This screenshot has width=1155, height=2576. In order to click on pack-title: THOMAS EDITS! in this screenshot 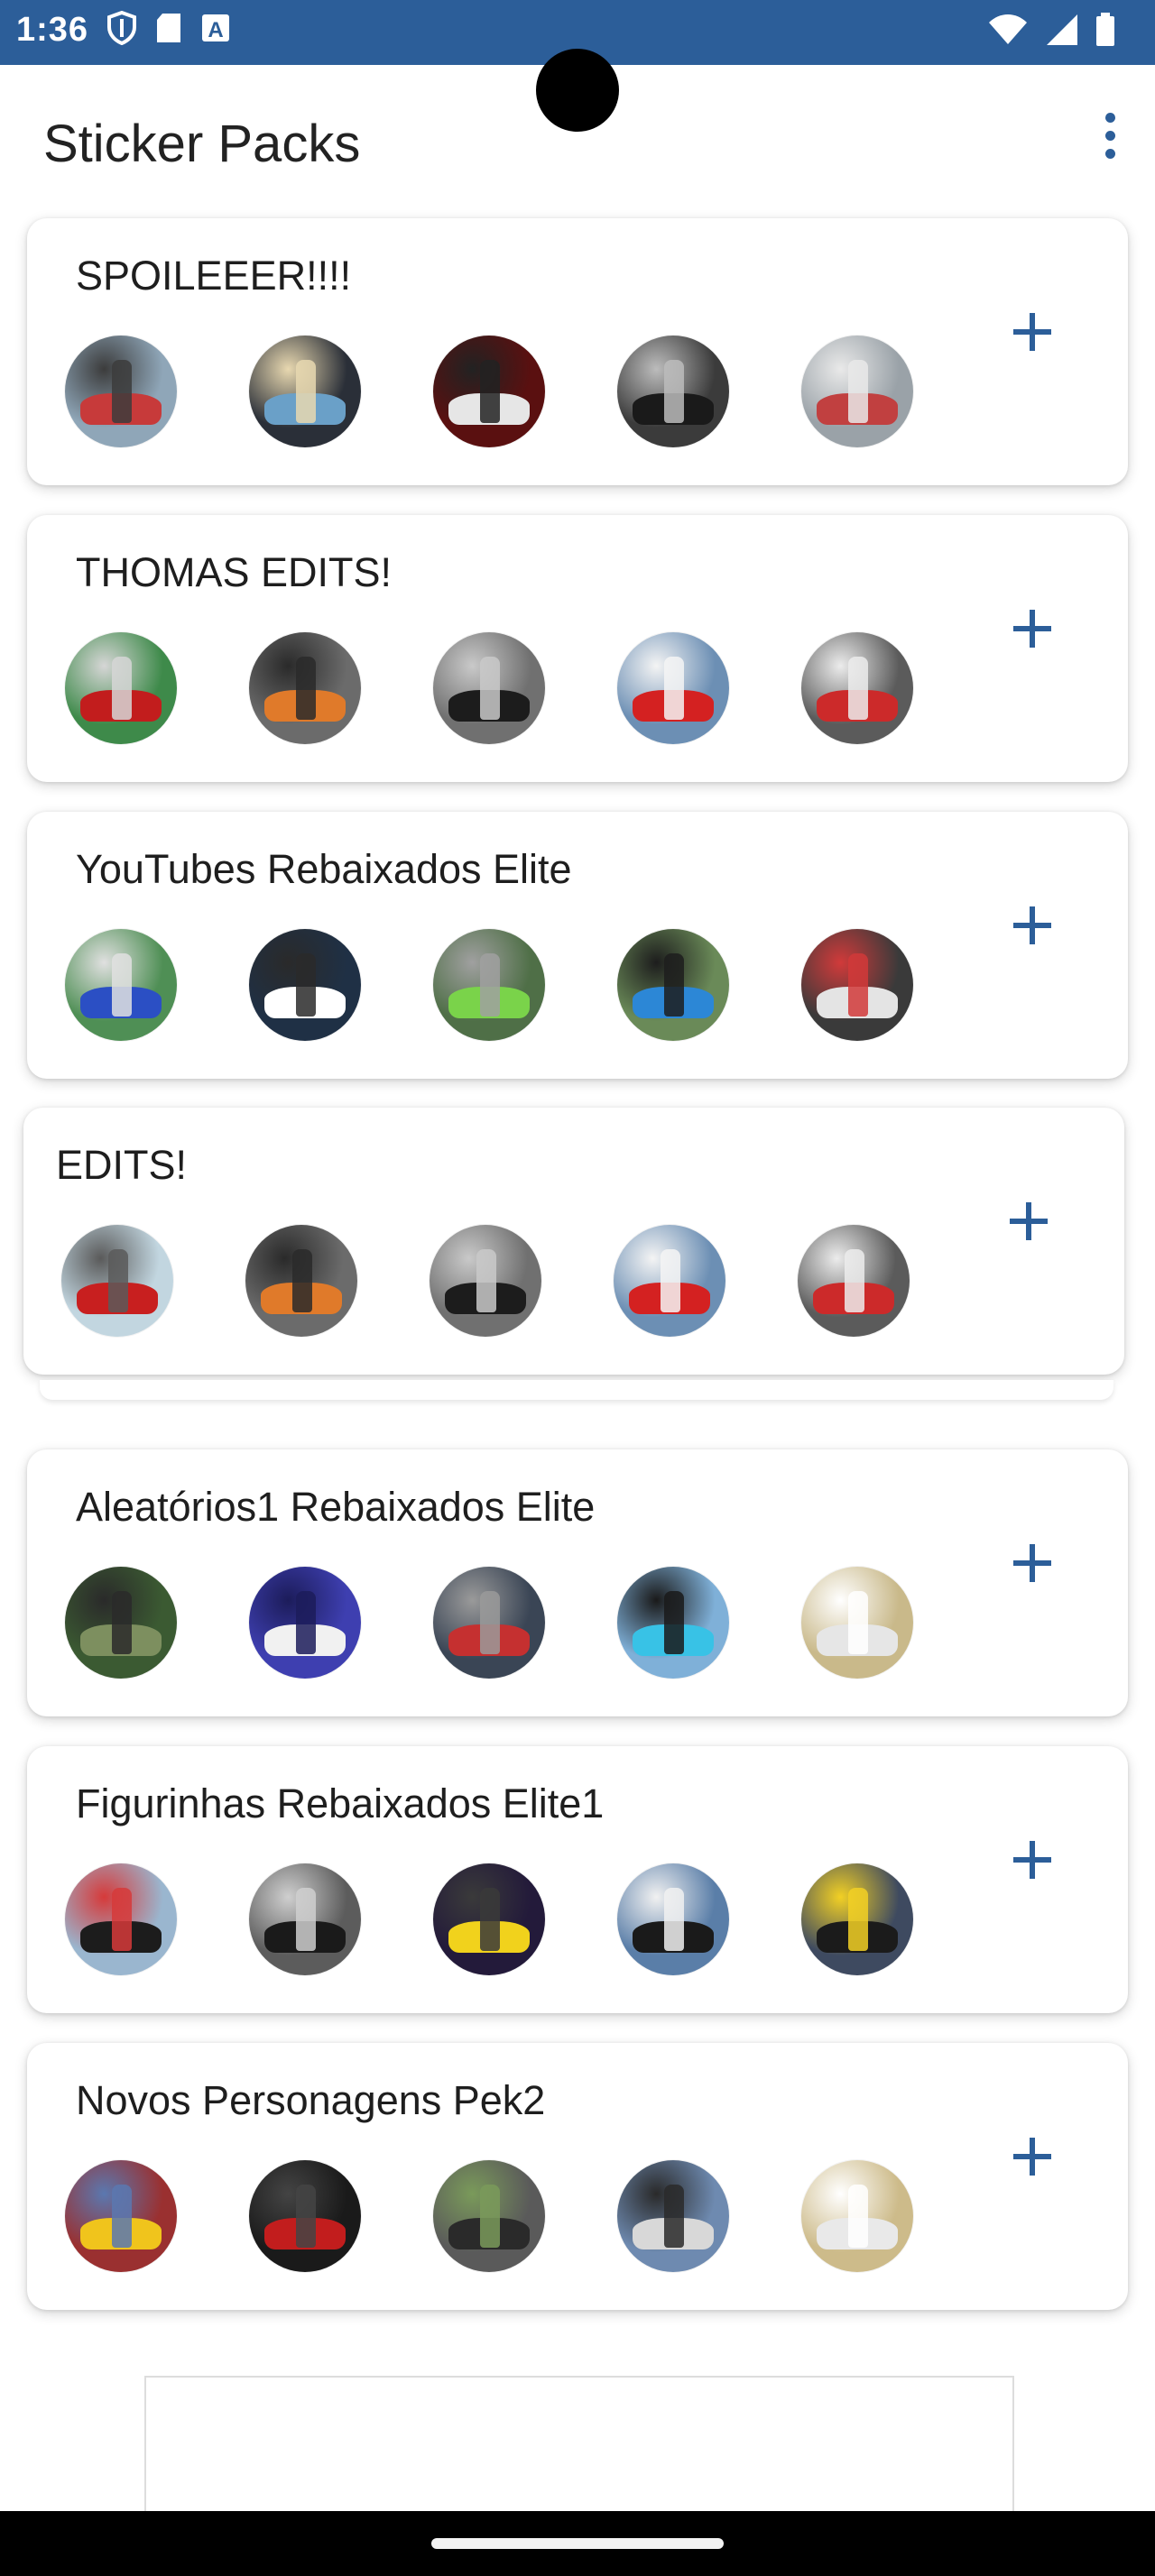, I will do `click(234, 572)`.